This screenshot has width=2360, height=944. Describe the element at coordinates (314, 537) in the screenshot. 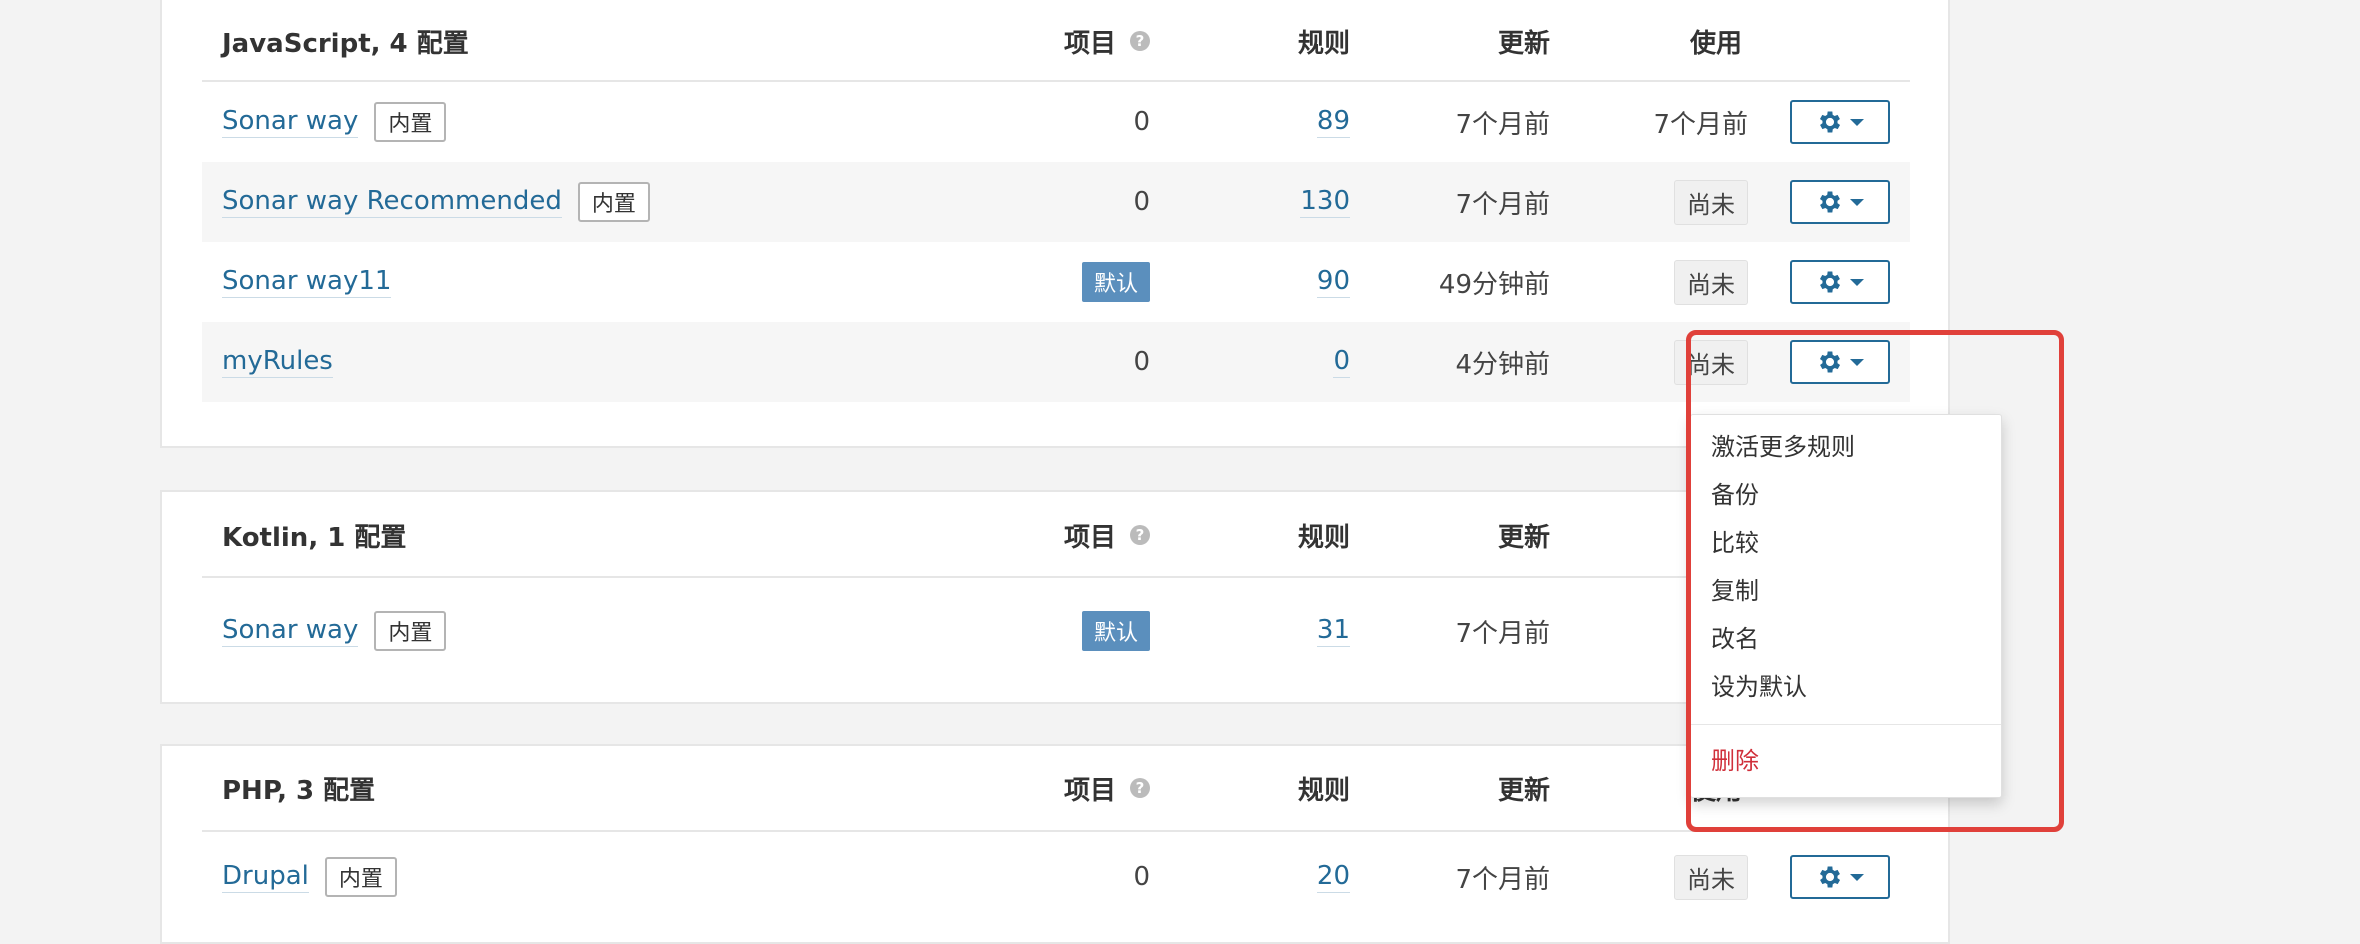

I see `language-title: Kotlin, 1 配置` at that location.